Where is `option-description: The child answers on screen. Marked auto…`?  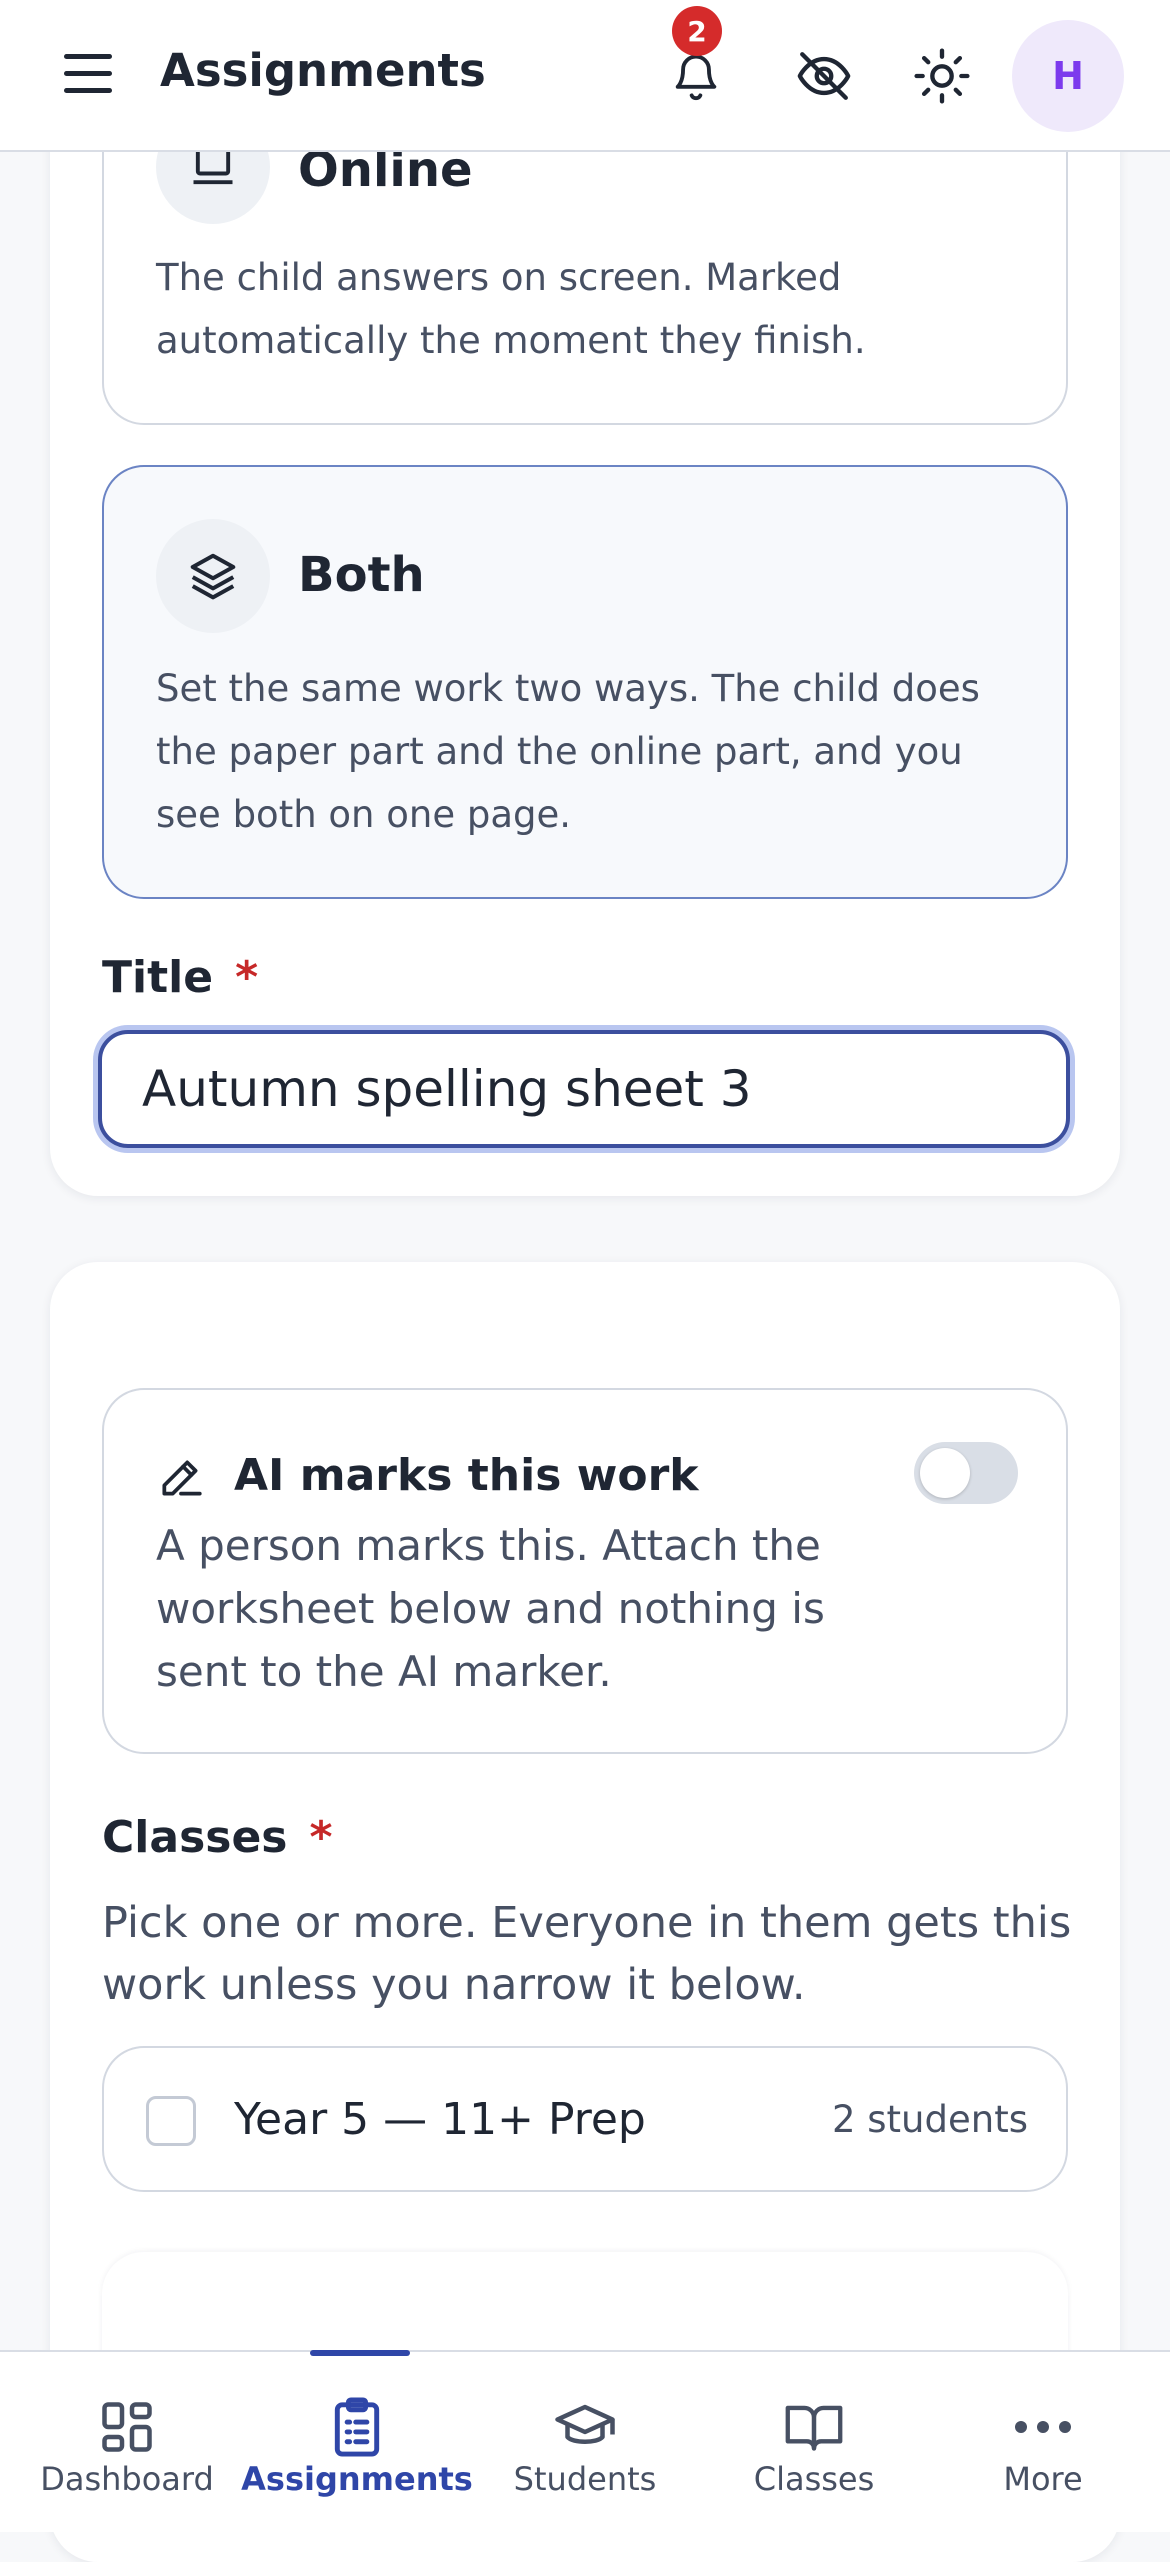
option-description: The child answers on screen. Marked auto… is located at coordinates (511, 309).